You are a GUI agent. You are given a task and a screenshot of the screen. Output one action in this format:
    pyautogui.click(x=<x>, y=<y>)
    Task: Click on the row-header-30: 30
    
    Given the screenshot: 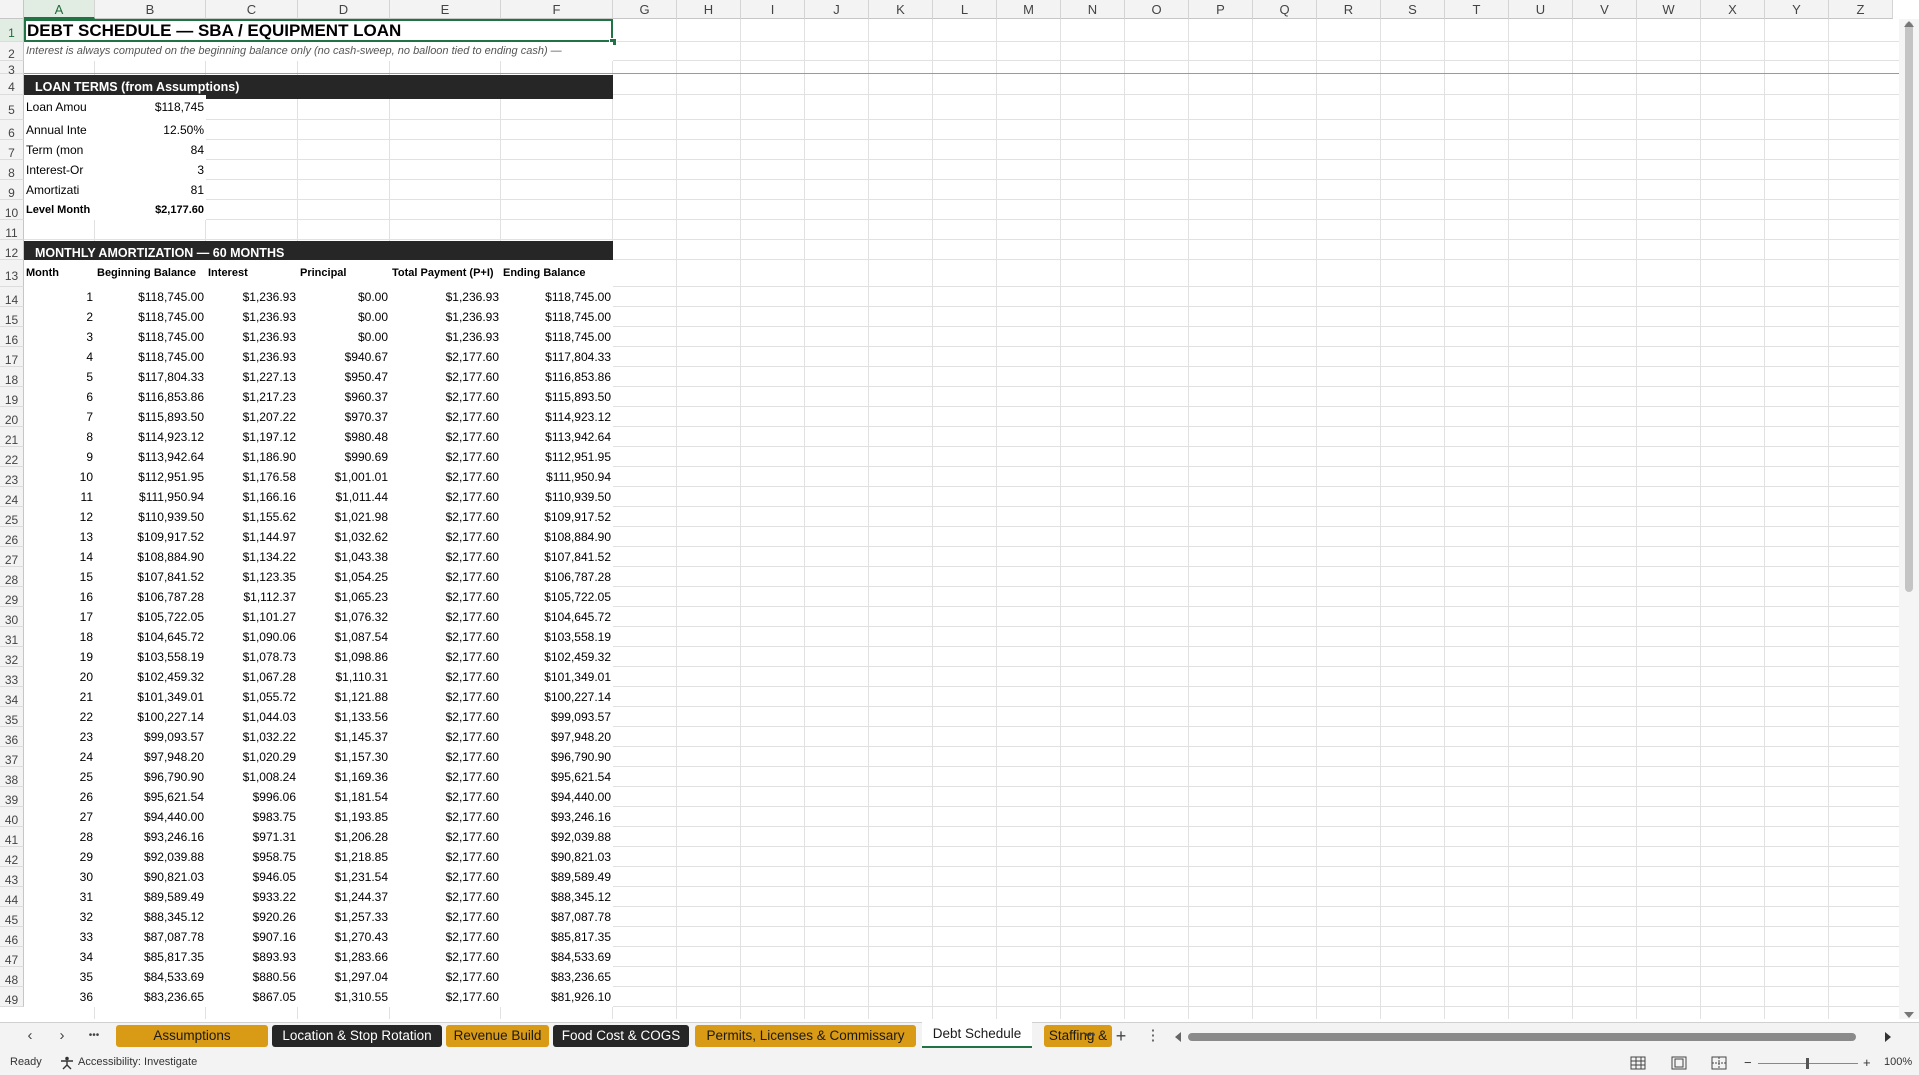 What is the action you would take?
    pyautogui.click(x=12, y=617)
    